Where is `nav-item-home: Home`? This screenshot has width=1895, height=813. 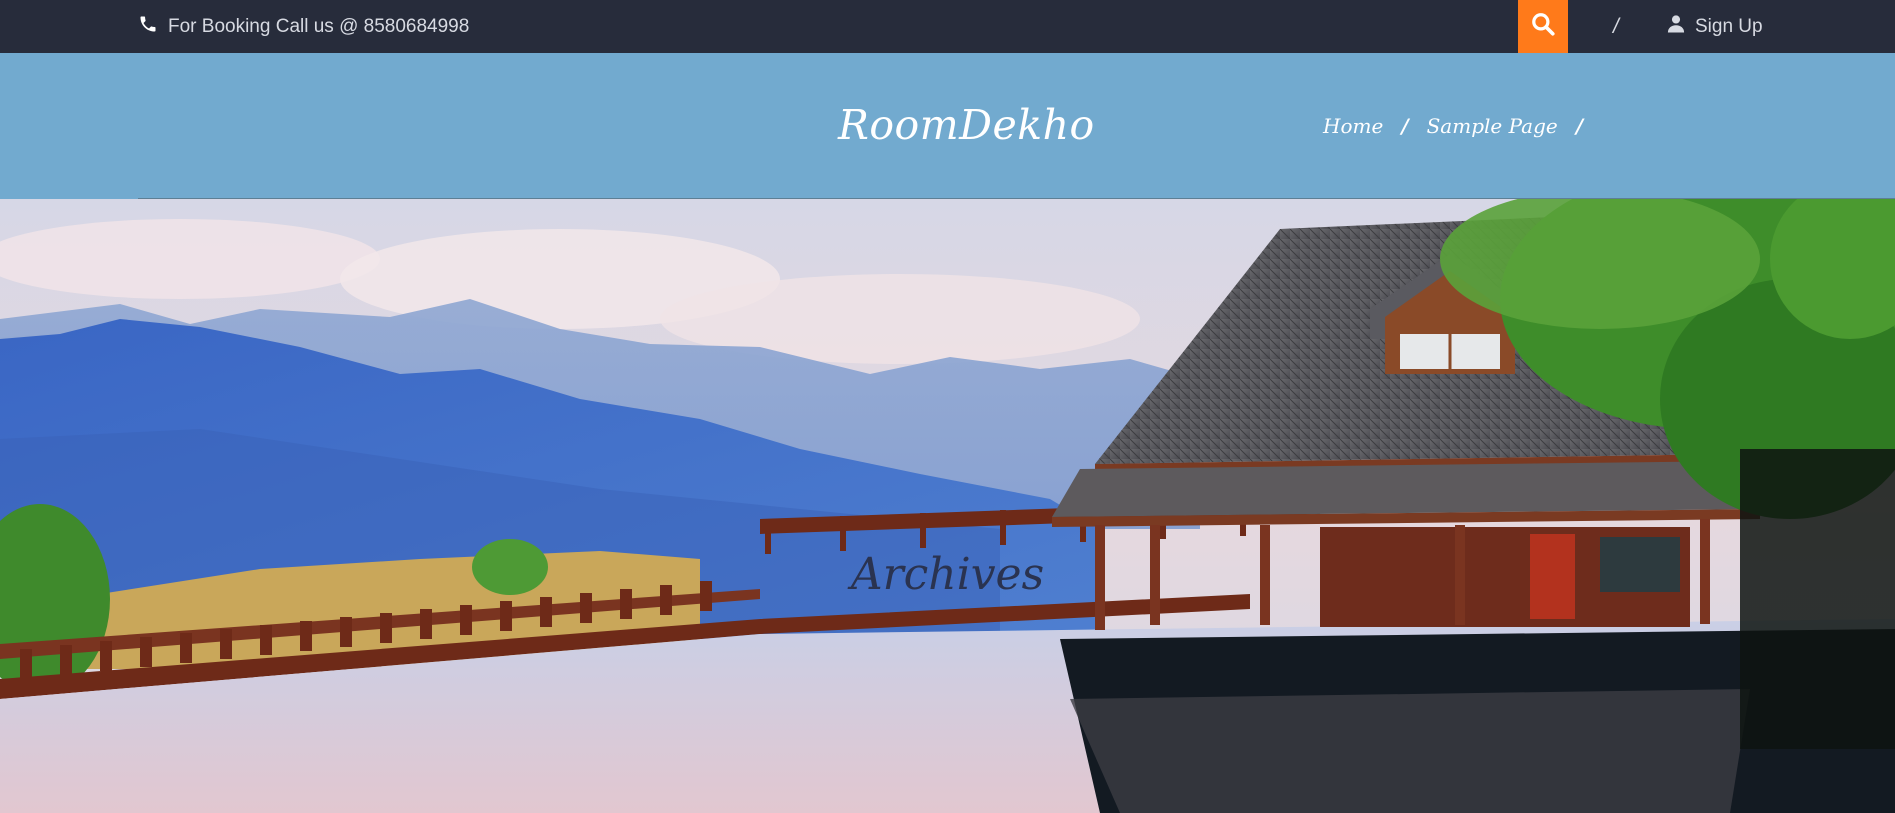 nav-item-home: Home is located at coordinates (1353, 126).